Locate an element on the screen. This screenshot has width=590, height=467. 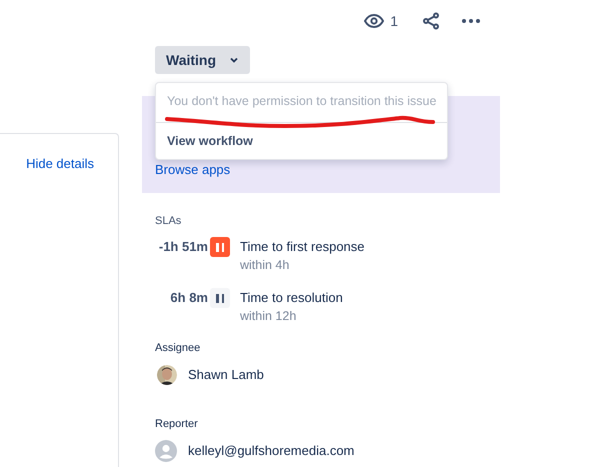
section-label: SLAs is located at coordinates (168, 220).